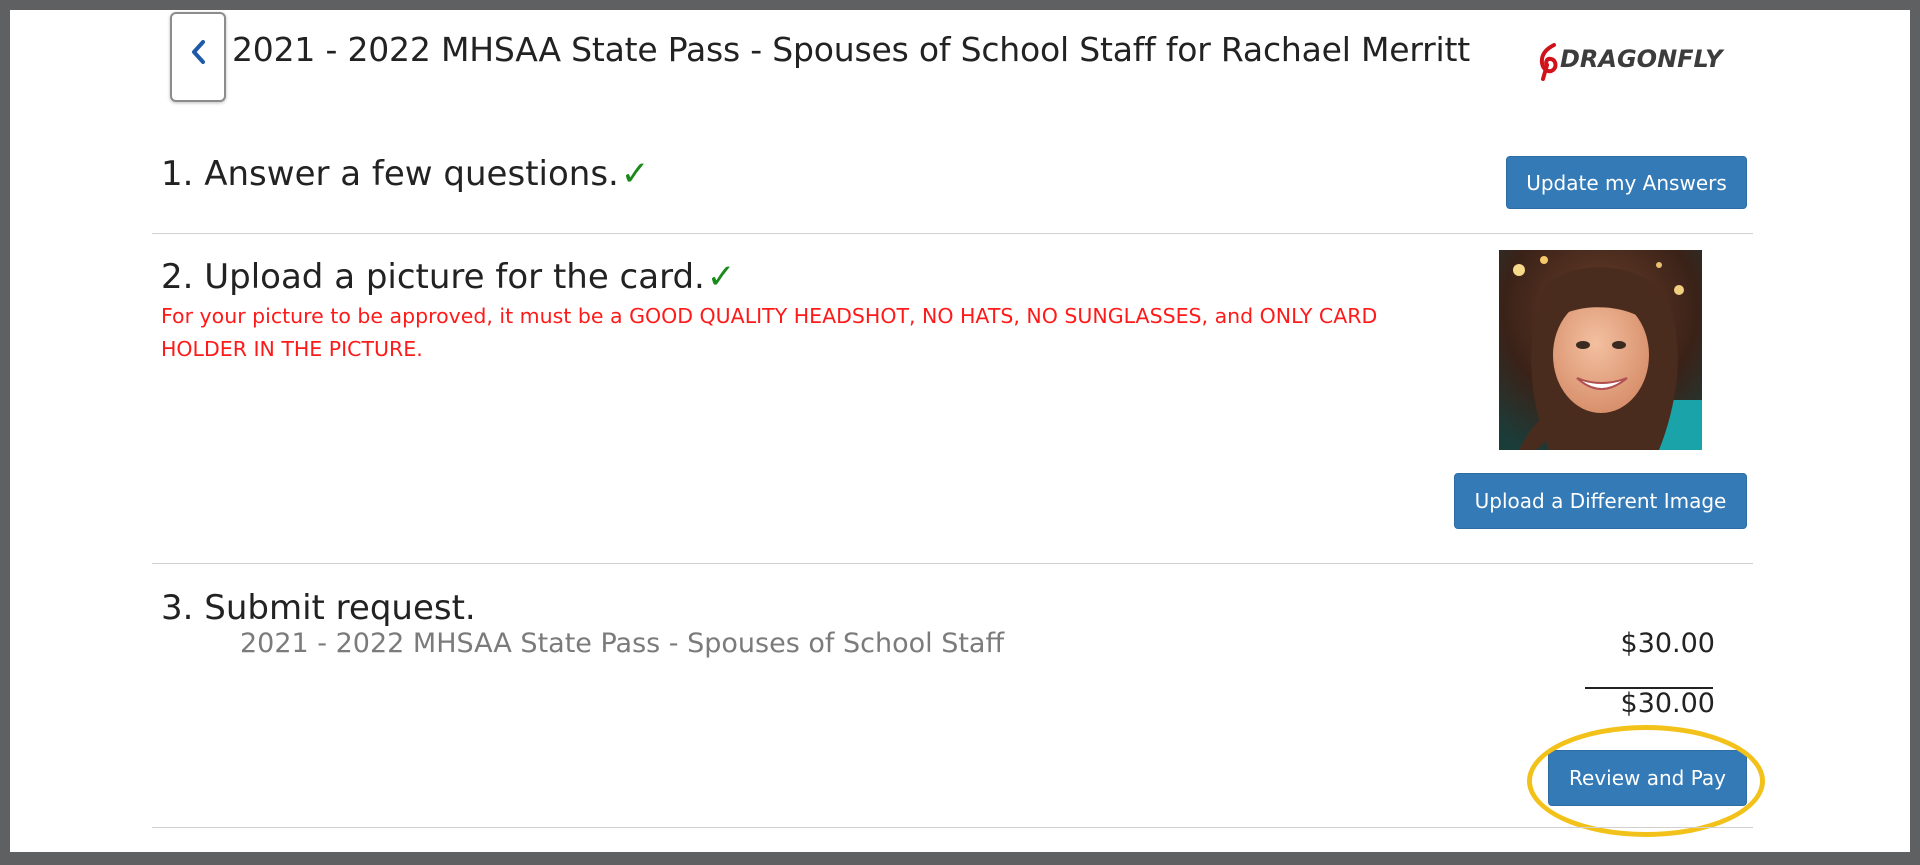  Describe the element at coordinates (1600, 501) in the screenshot. I see `upload-different-image-button: Upload a Different Image` at that location.